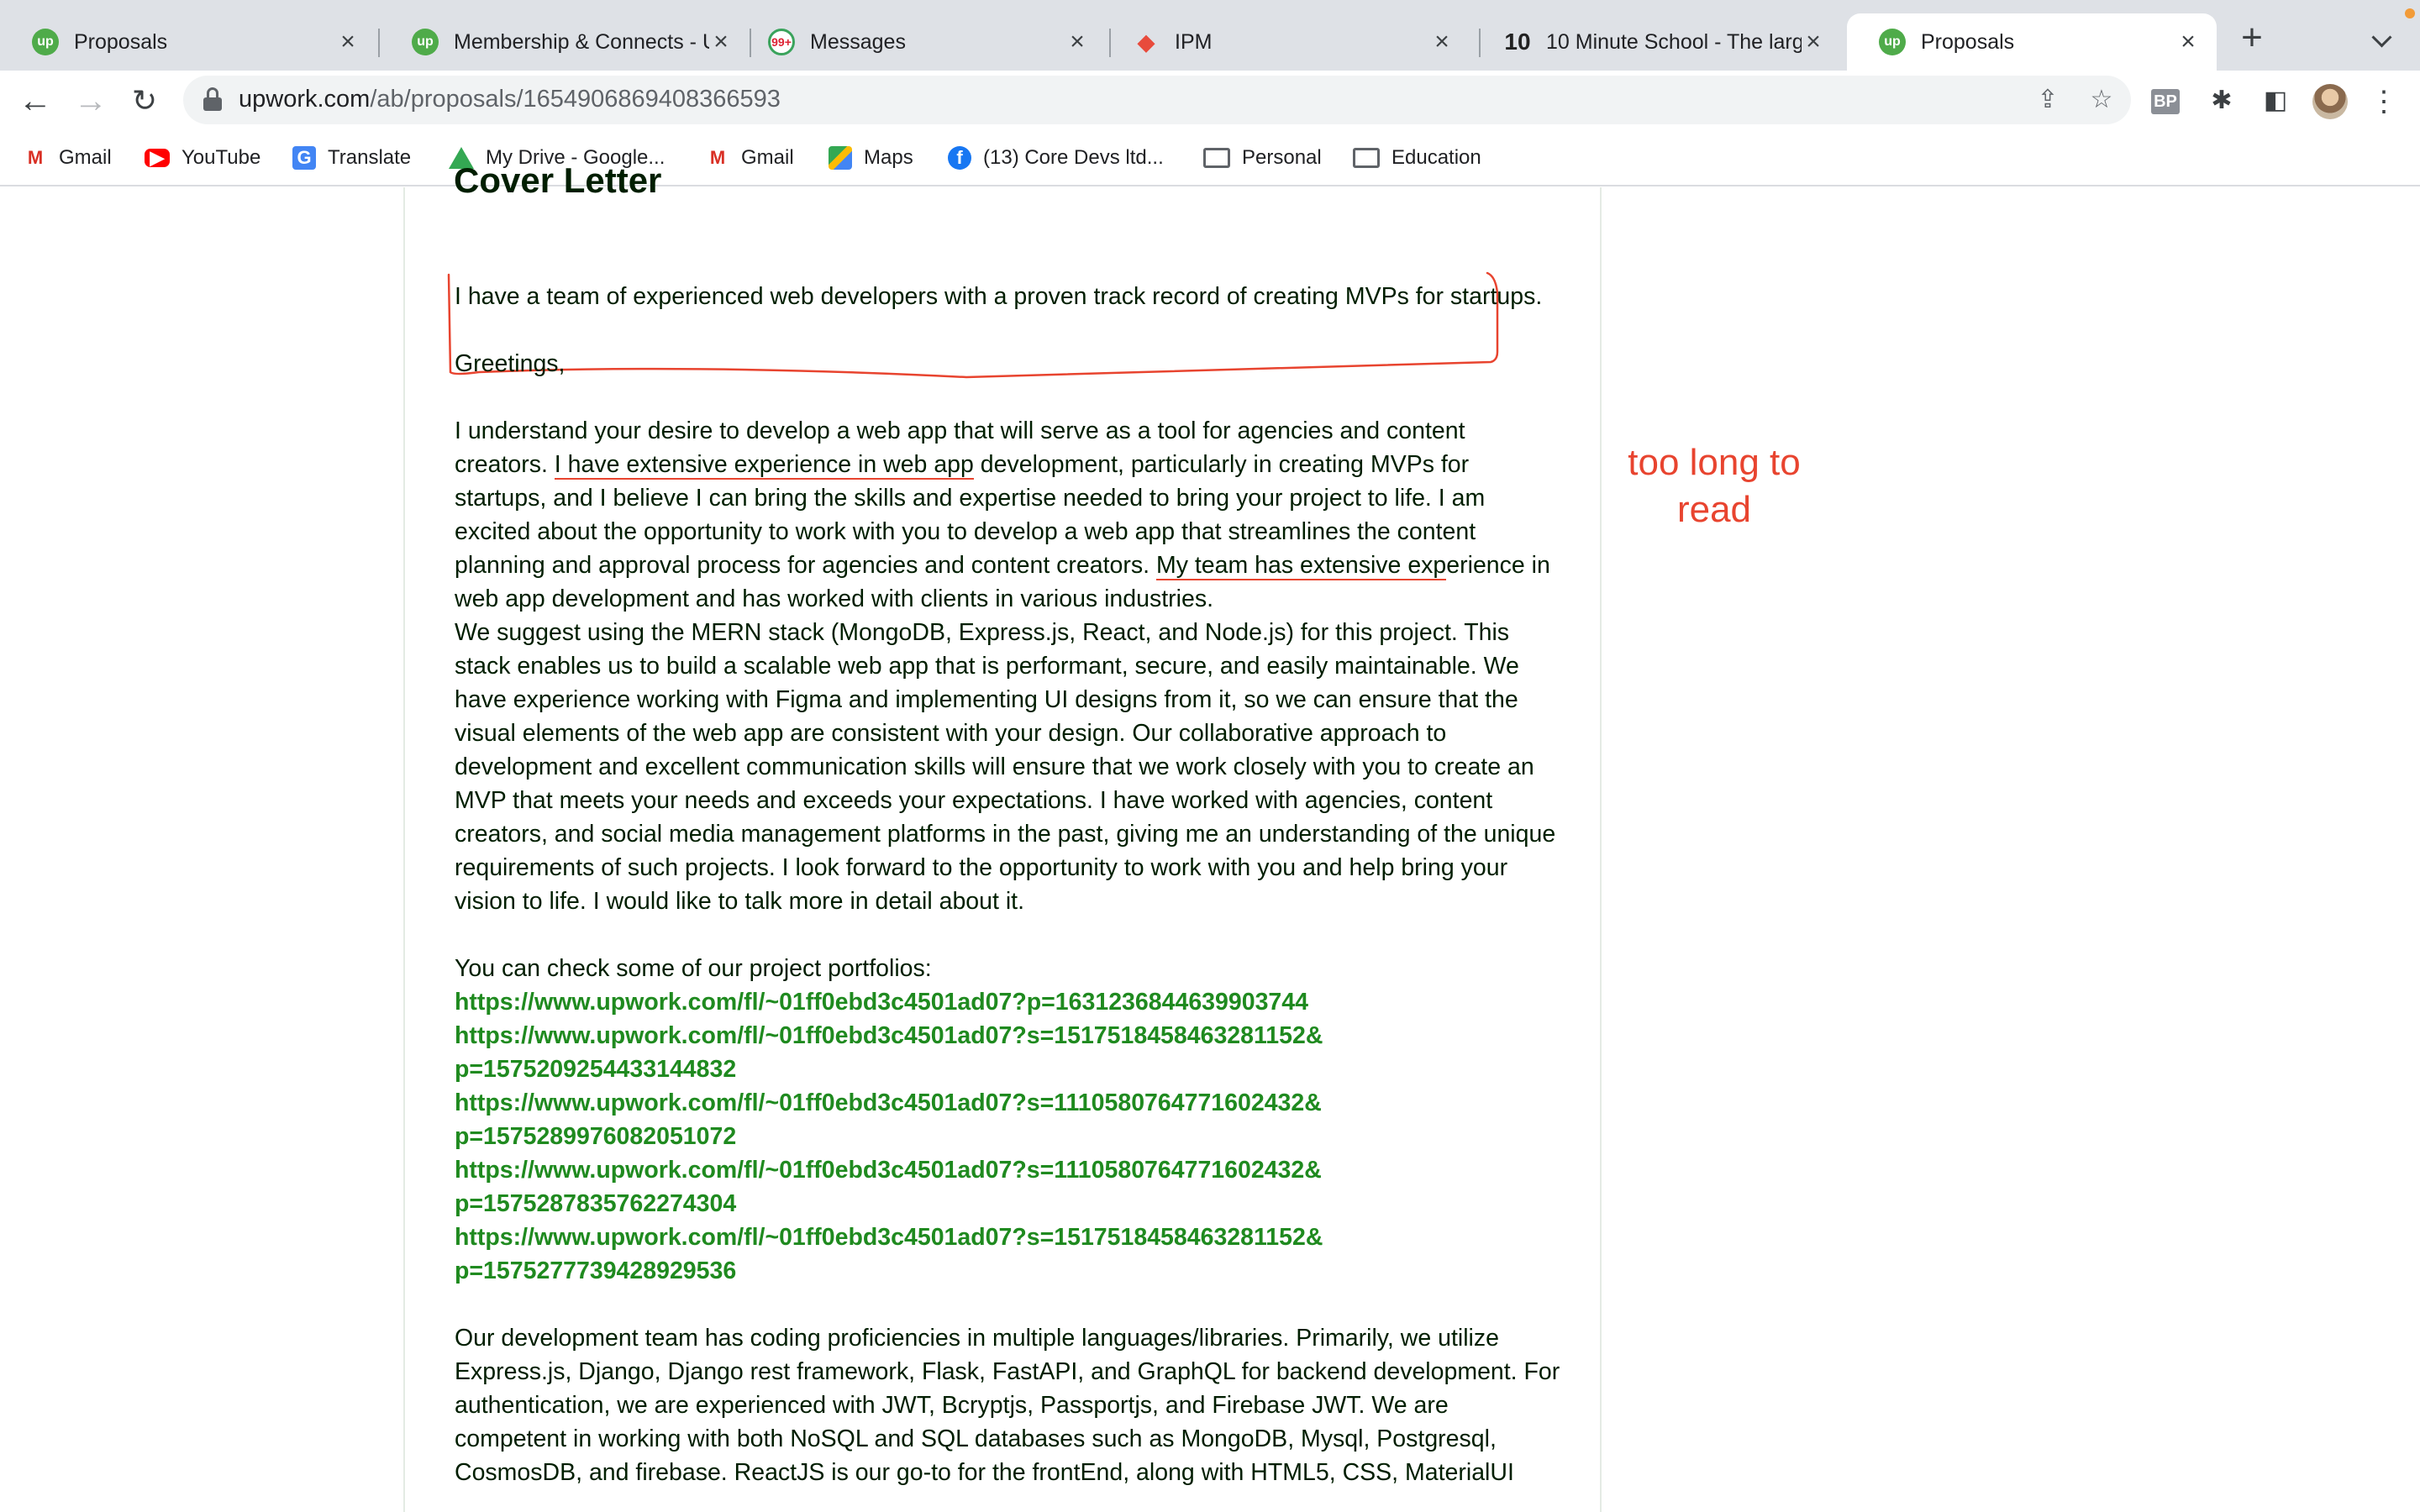 Image resolution: width=2420 pixels, height=1512 pixels. Describe the element at coordinates (370, 157) in the screenshot. I see `bookmark-label: Translate` at that location.